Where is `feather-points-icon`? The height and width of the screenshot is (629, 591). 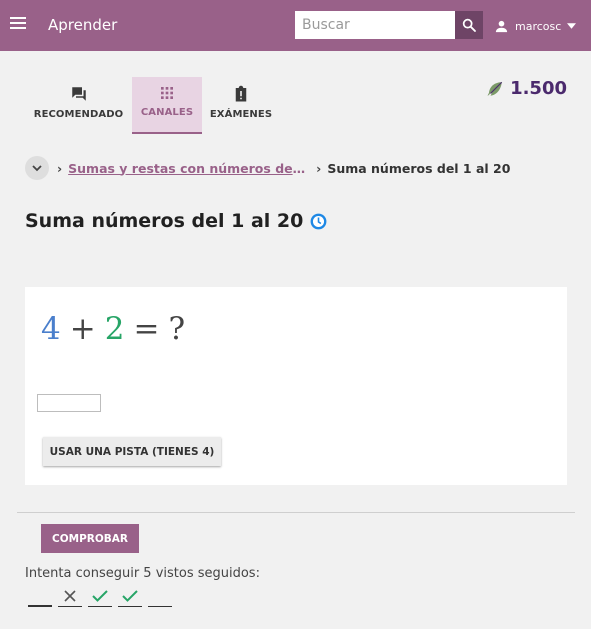 feather-points-icon is located at coordinates (495, 88).